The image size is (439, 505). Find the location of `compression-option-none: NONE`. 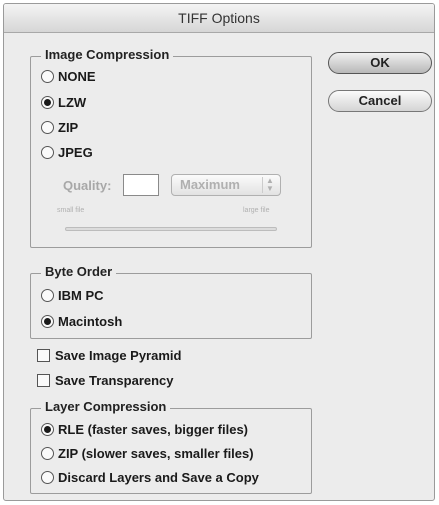

compression-option-none: NONE is located at coordinates (68, 76).